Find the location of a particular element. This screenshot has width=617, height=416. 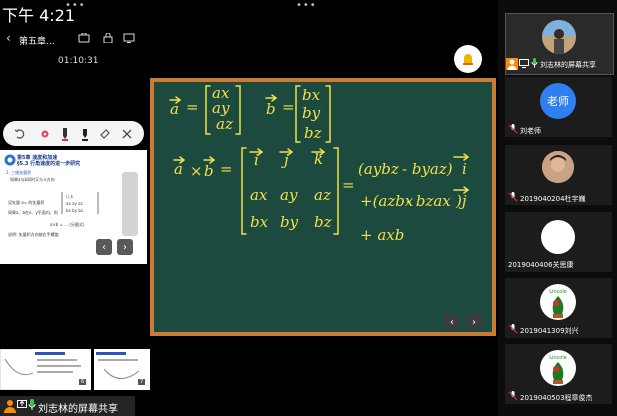

thumbnail-number: 6 is located at coordinates (83, 382).